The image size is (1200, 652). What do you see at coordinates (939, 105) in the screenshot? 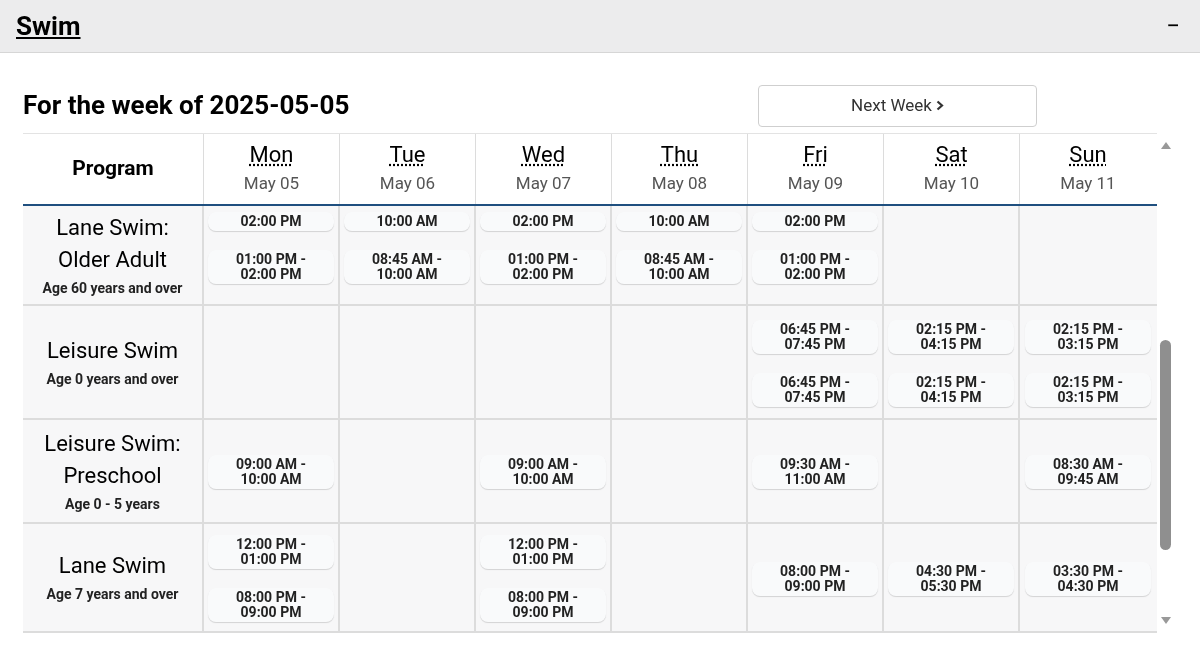
I see `chevron-right-icon` at bounding box center [939, 105].